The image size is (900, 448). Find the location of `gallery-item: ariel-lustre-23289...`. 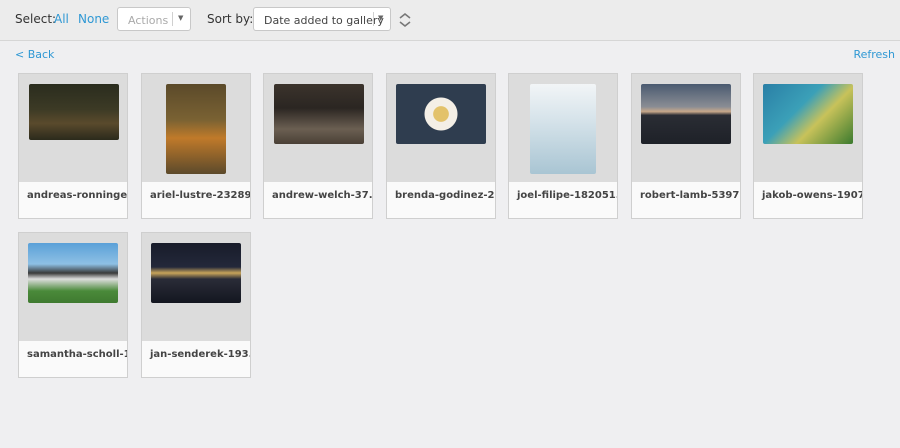

gallery-item: ariel-lustre-23289... is located at coordinates (196, 146).